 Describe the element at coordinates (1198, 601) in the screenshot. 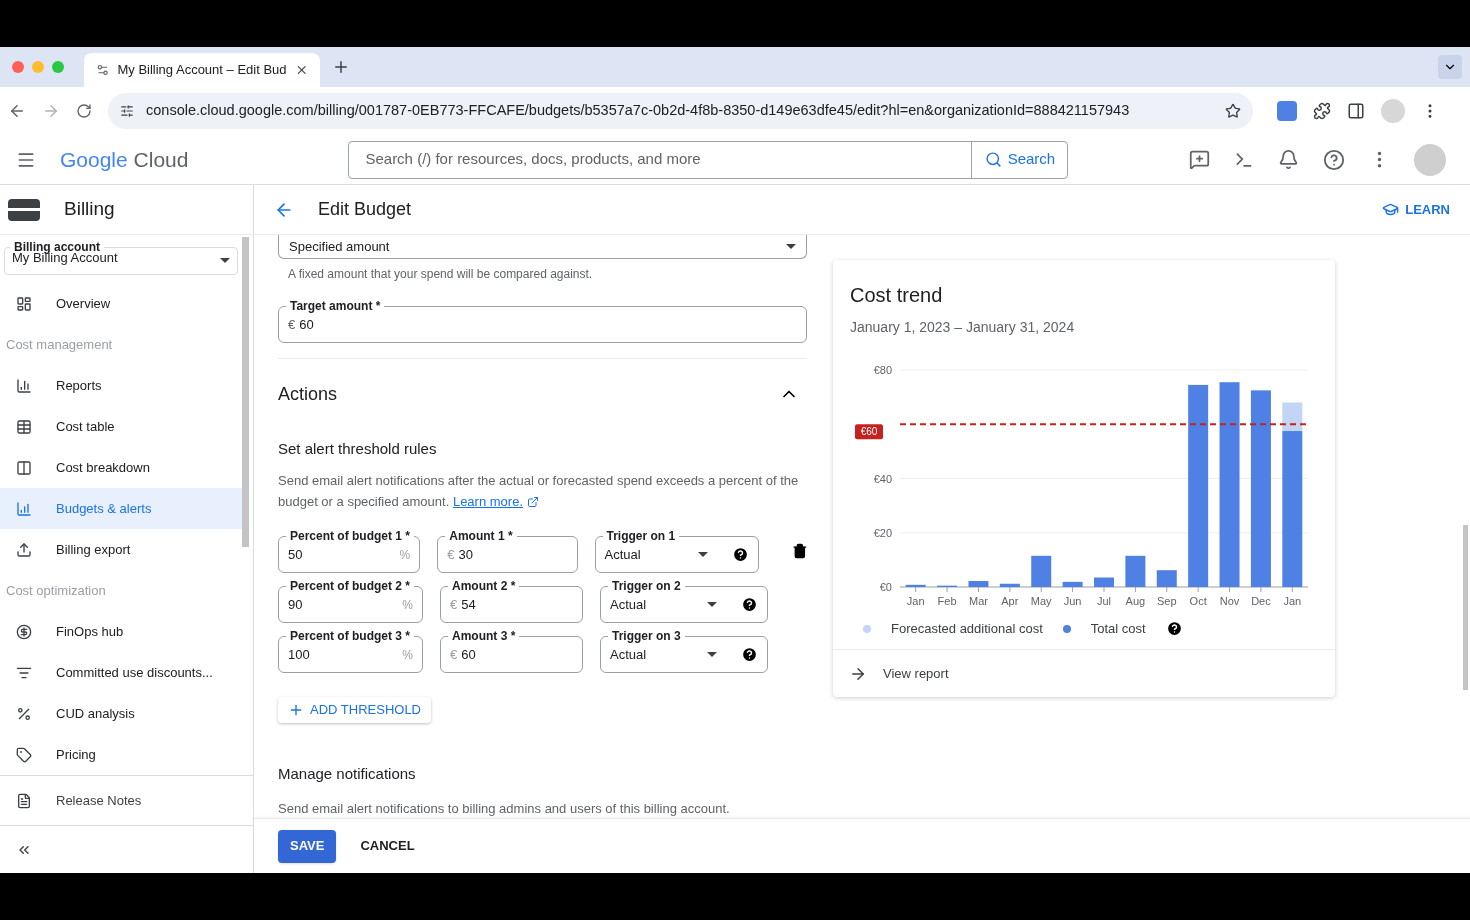

I see `x-tick-label: Oct` at that location.